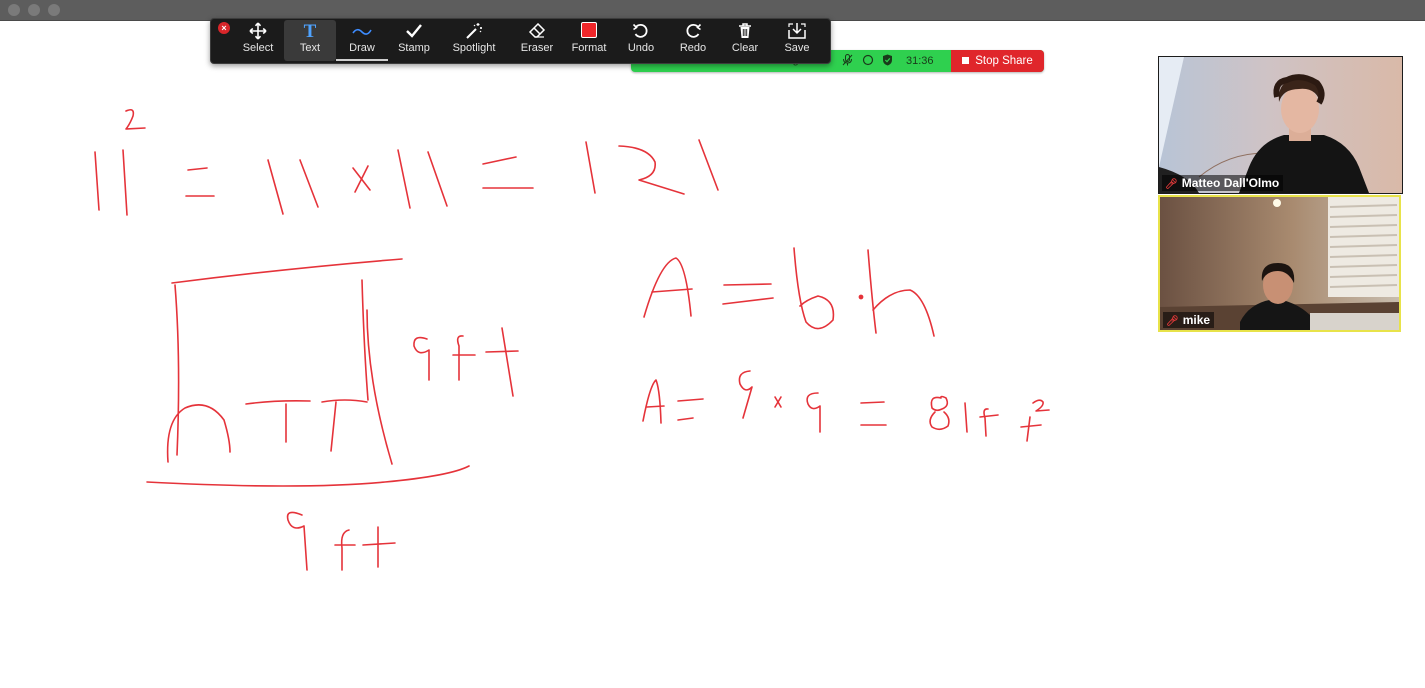 The image size is (1425, 688). Describe the element at coordinates (641, 31) in the screenshot. I see `undo-icon` at that location.